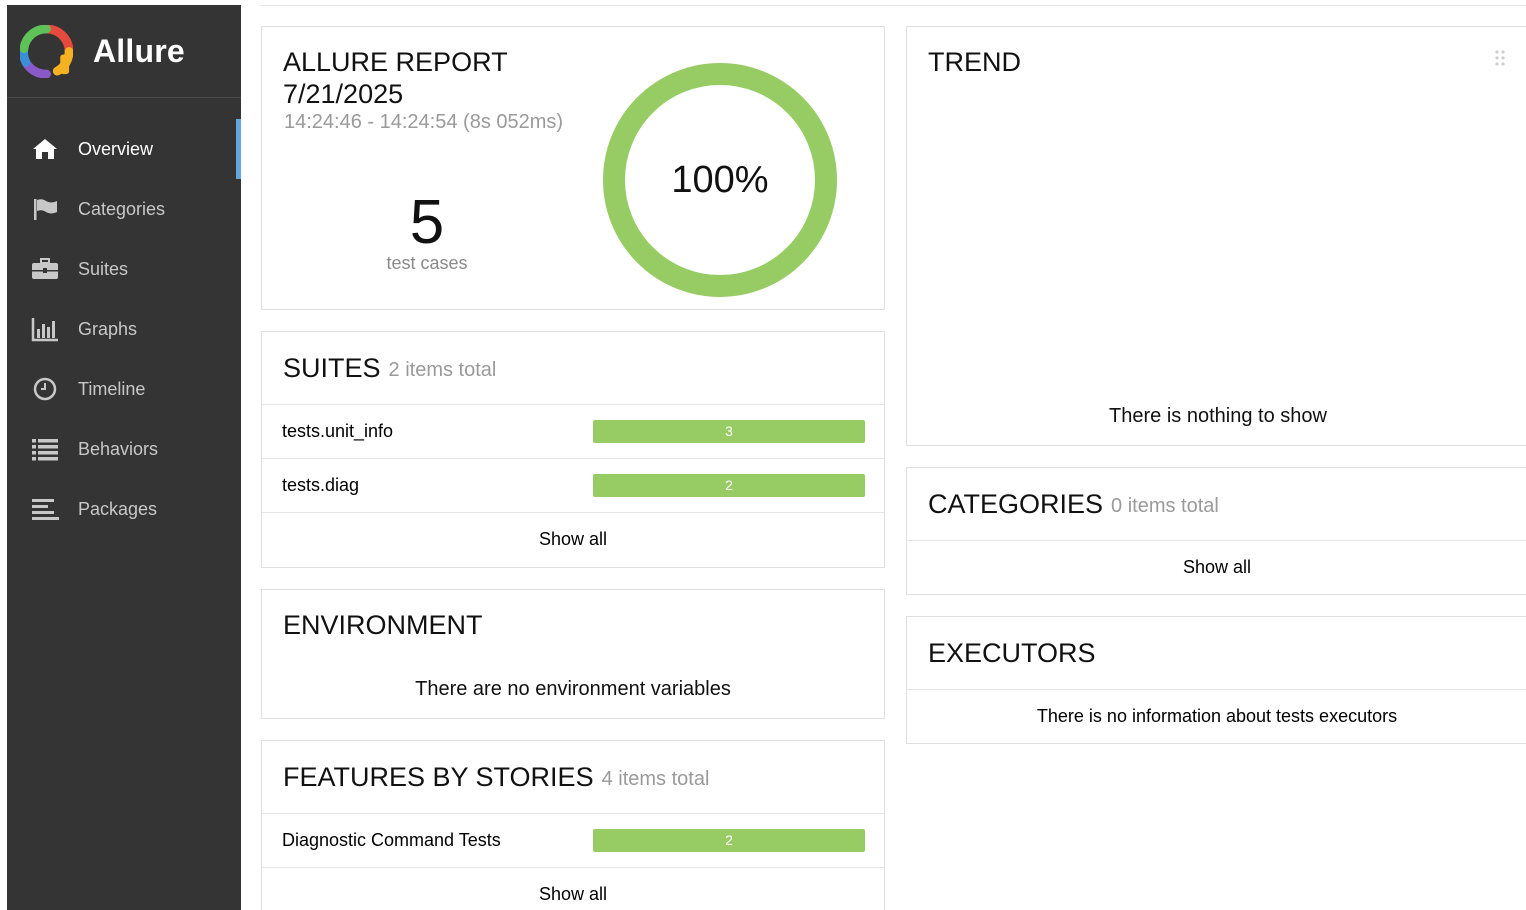  I want to click on report-title: ALLURE REPORT, so click(395, 62).